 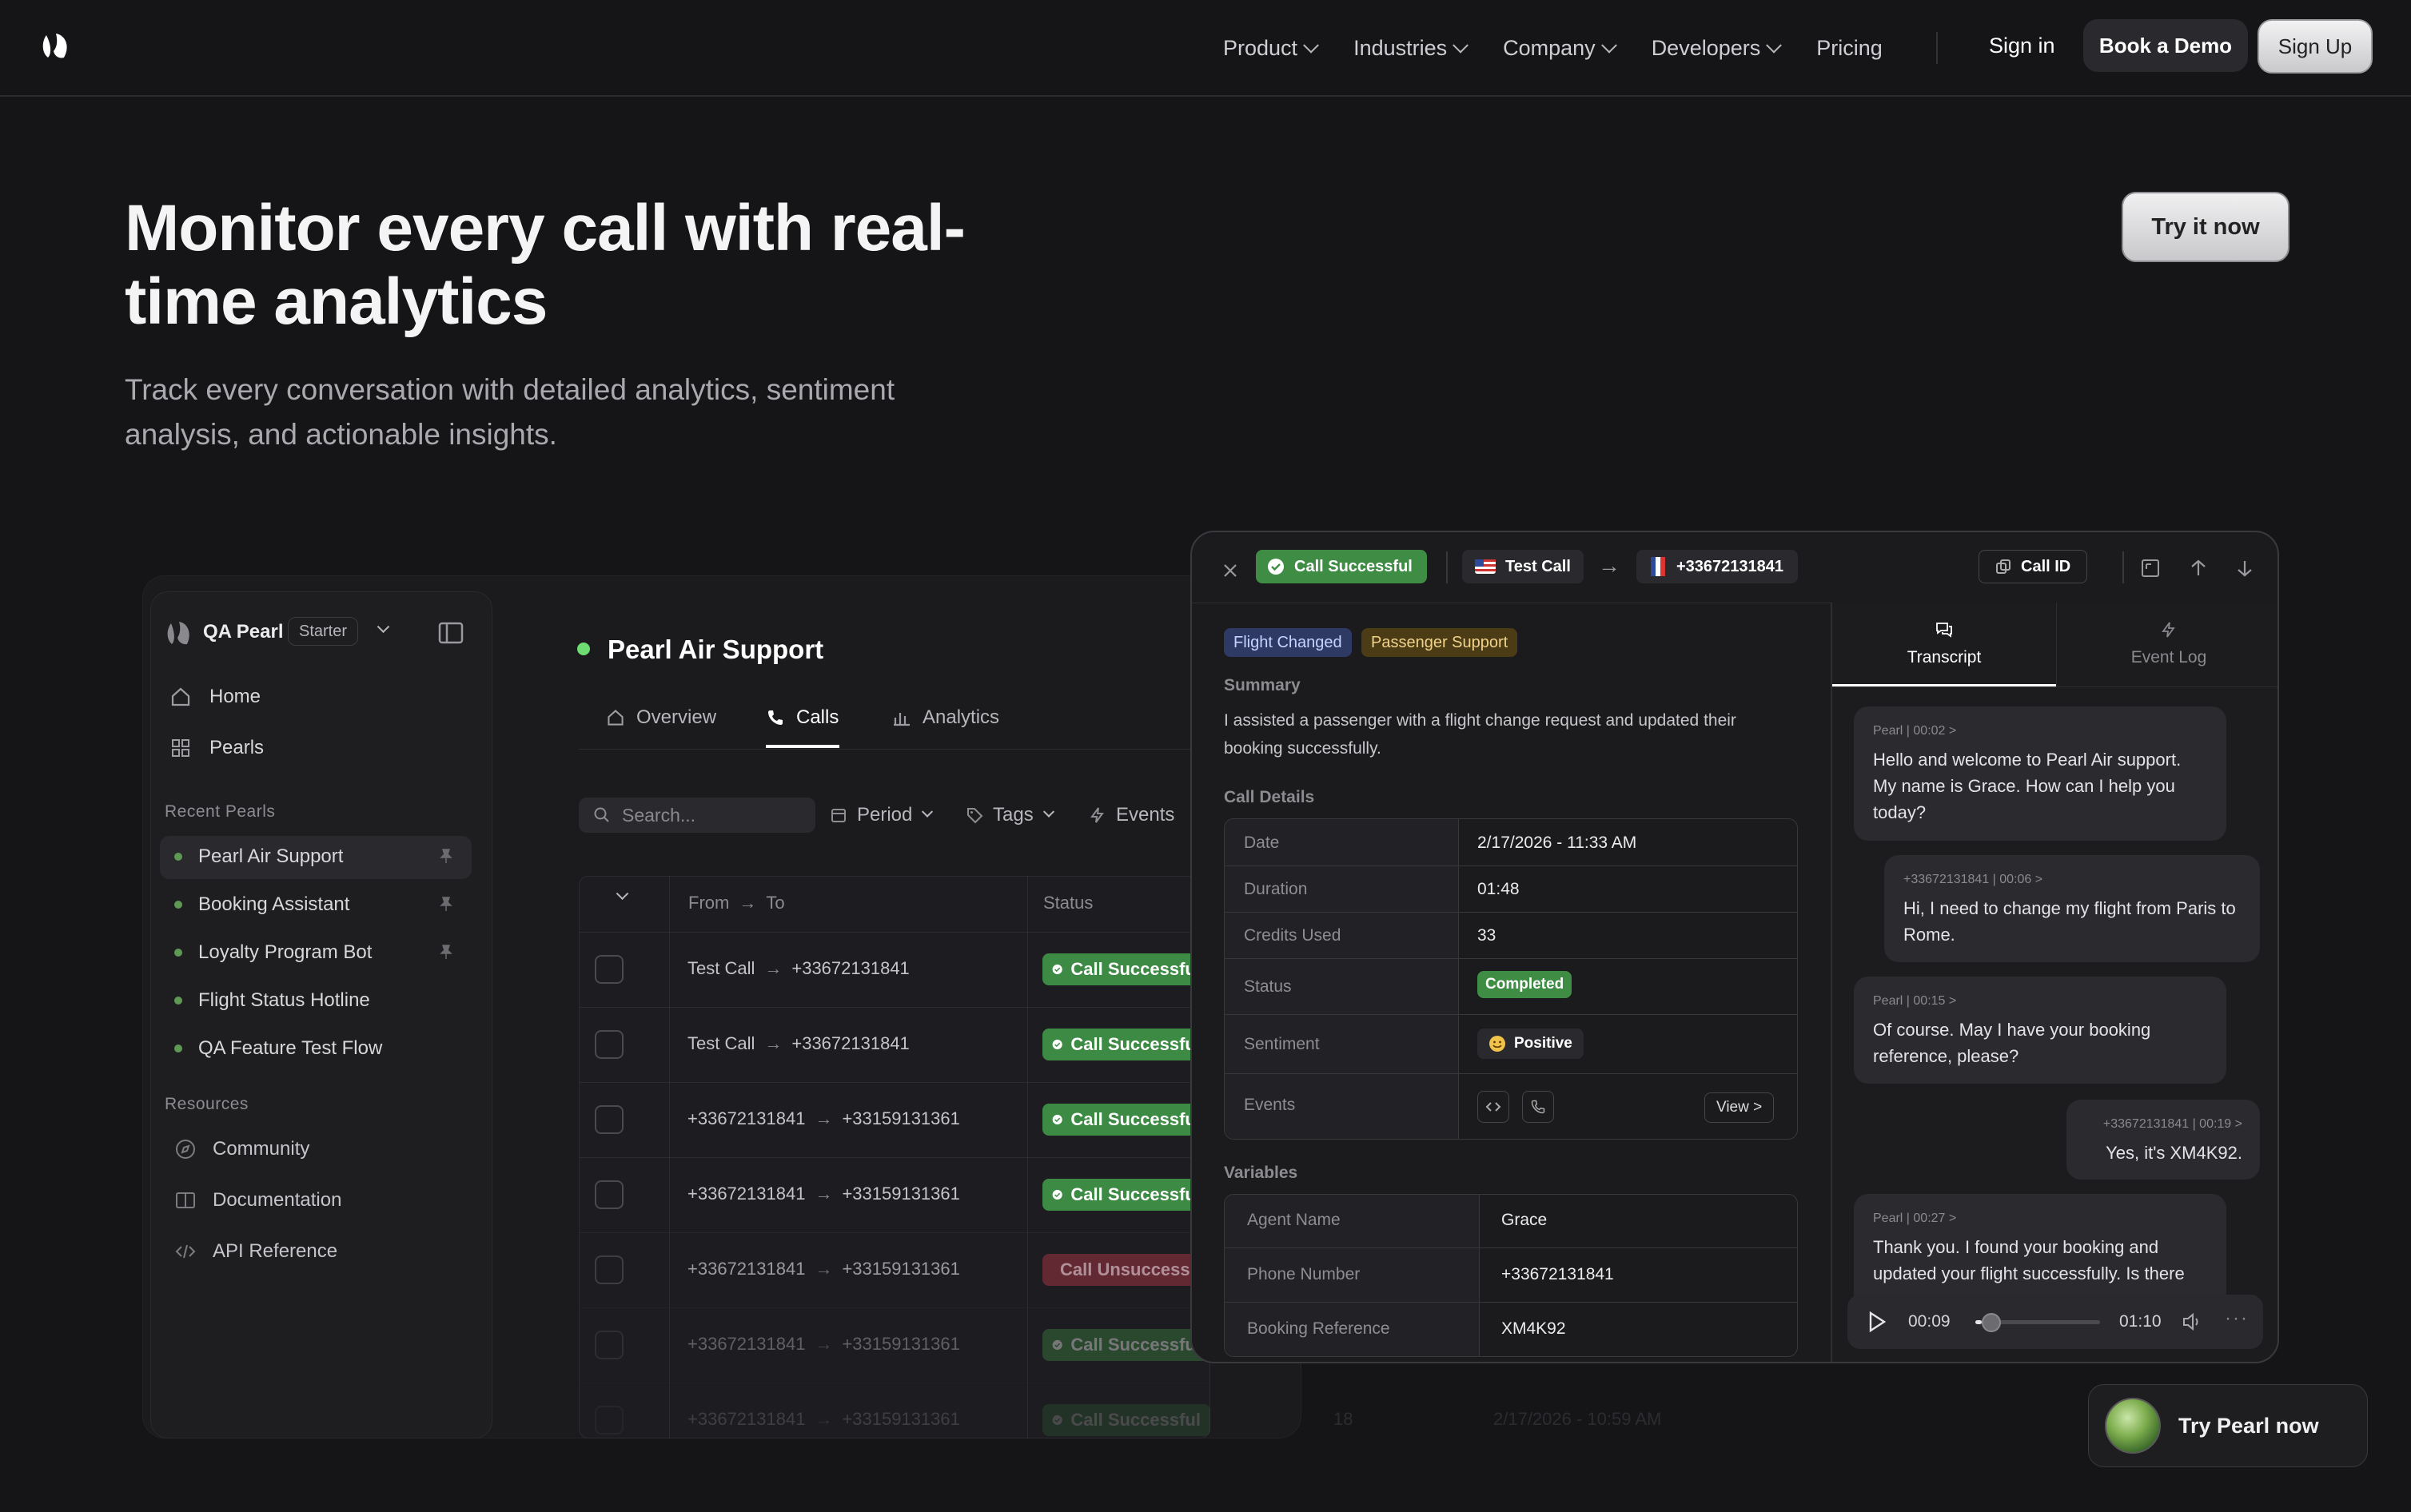 What do you see at coordinates (1991, 1322) in the screenshot?
I see `progress-handle` at bounding box center [1991, 1322].